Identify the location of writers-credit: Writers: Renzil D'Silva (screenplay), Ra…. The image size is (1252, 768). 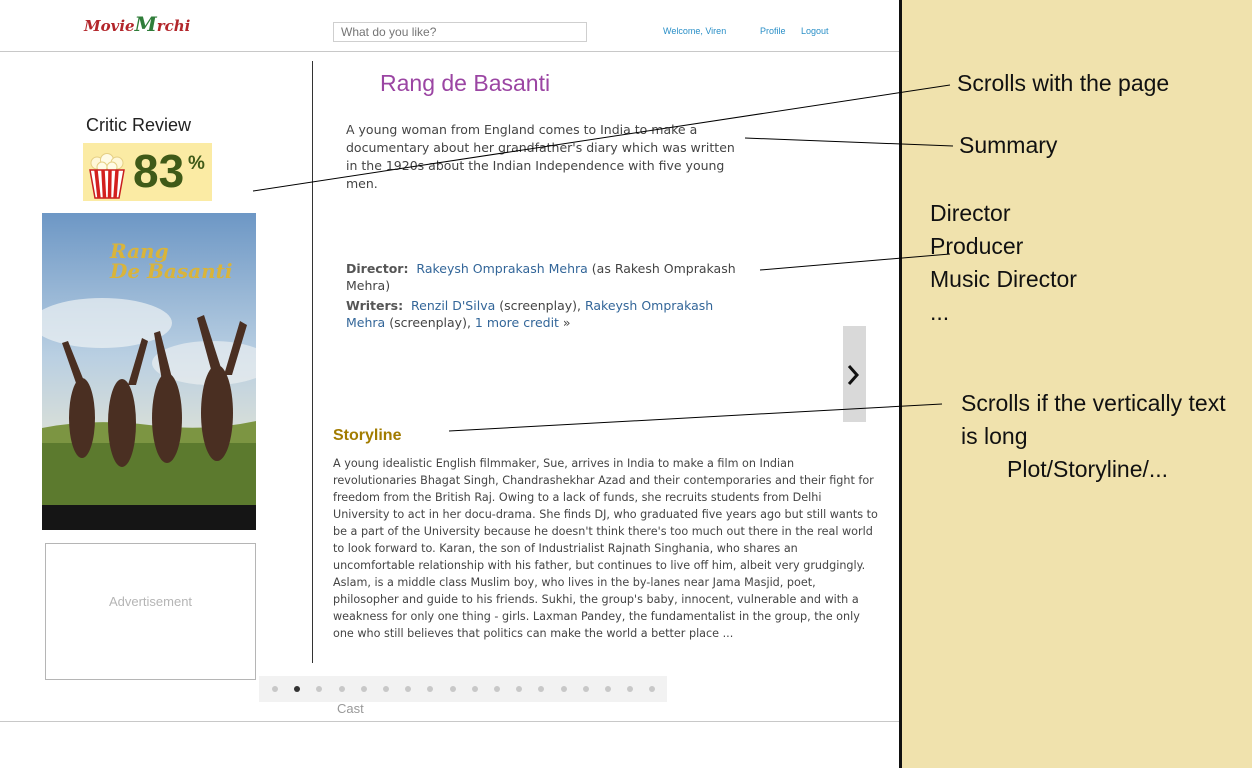
(551, 314).